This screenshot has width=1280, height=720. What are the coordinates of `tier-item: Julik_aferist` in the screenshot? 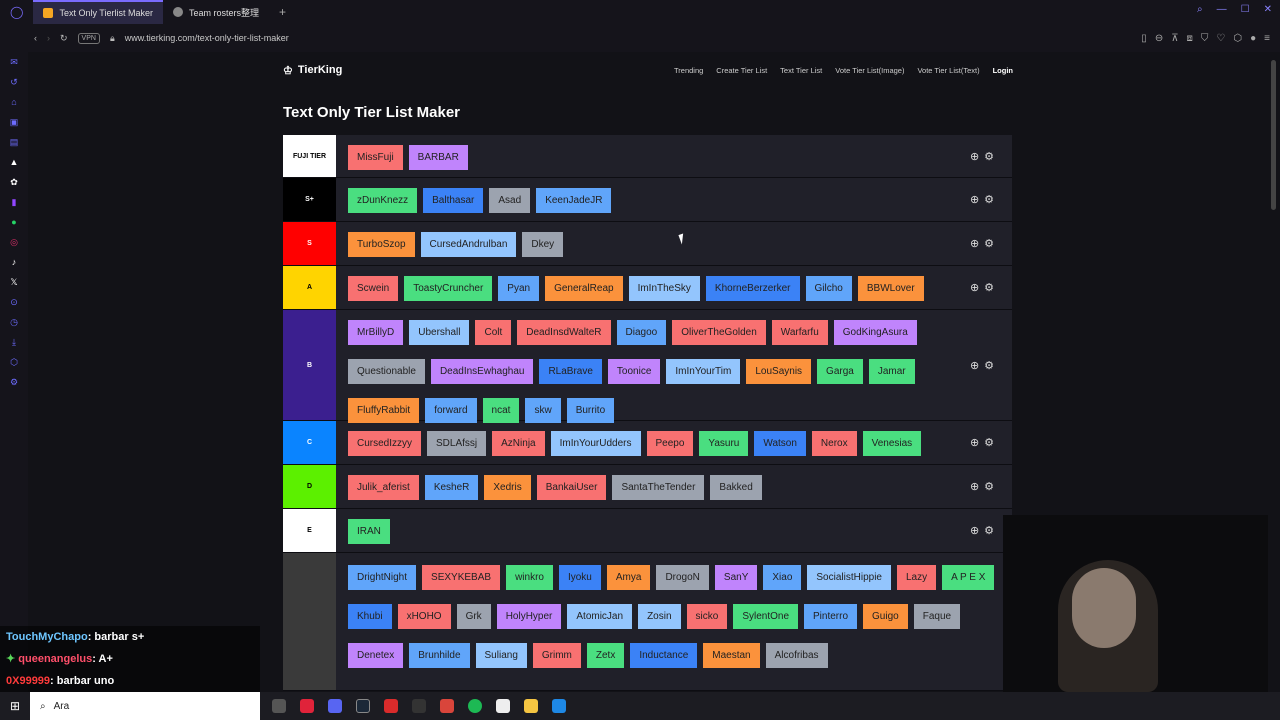 It's located at (383, 487).